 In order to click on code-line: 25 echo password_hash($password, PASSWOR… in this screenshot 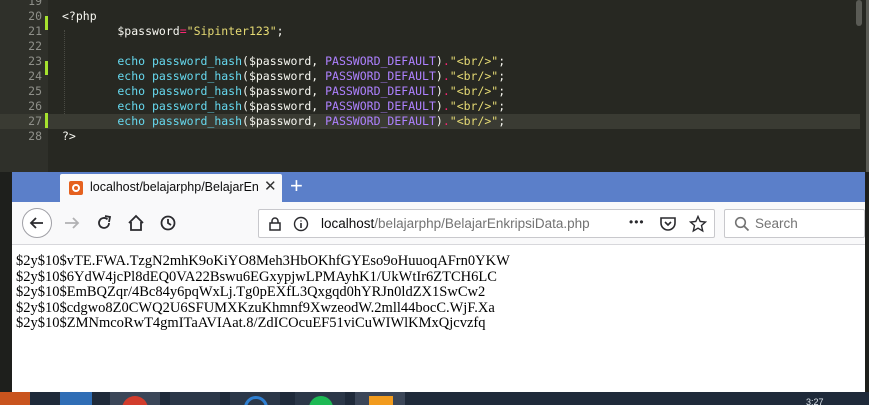, I will do `click(430, 91)`.